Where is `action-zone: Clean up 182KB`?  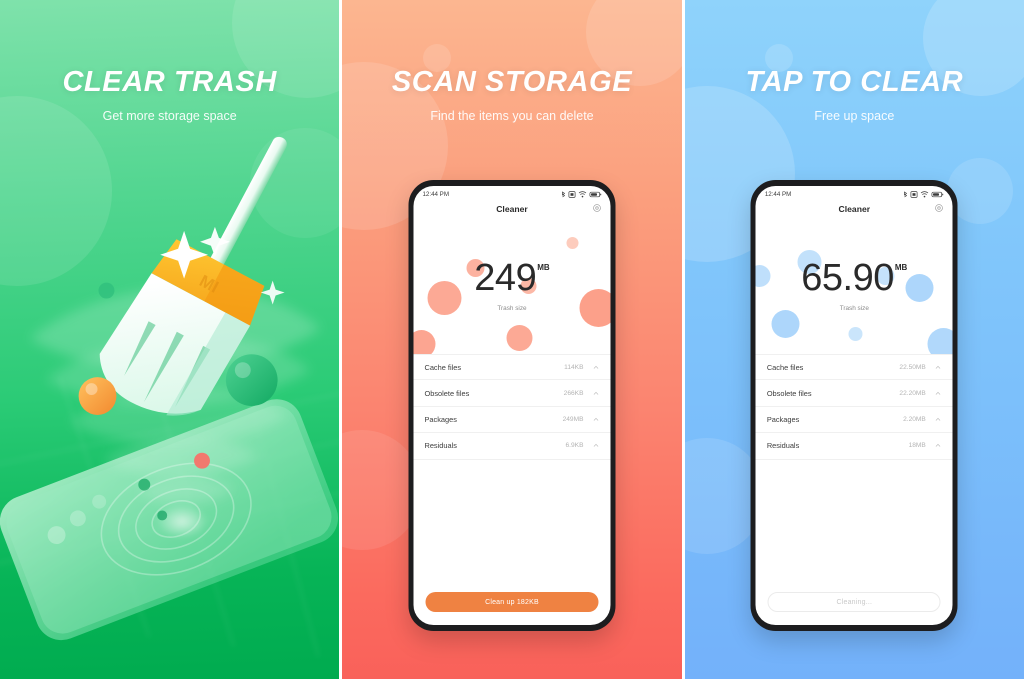 action-zone: Clean up 182KB is located at coordinates (511, 608).